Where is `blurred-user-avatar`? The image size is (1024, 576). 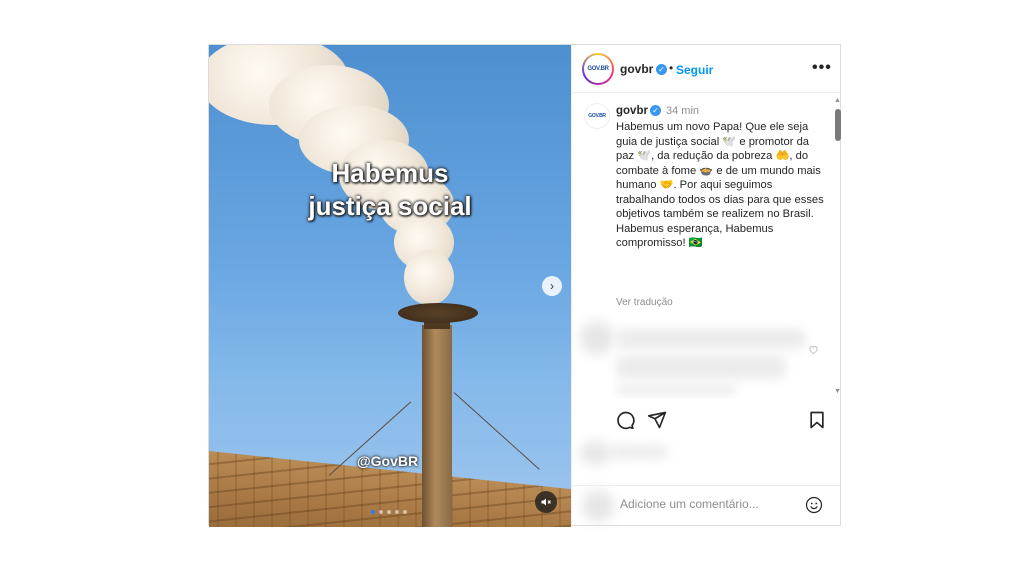 blurred-user-avatar is located at coordinates (598, 506).